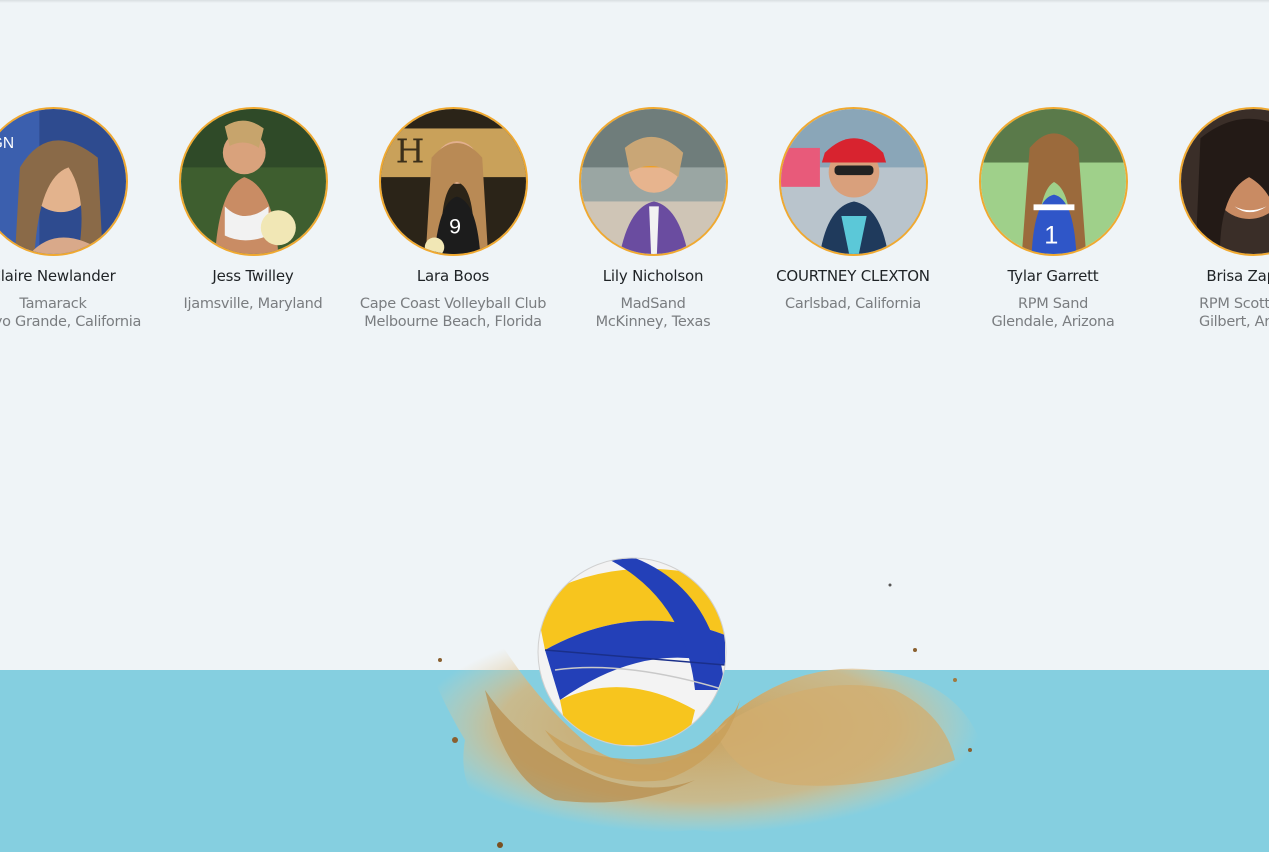 The width and height of the screenshot is (1269, 852). What do you see at coordinates (453, 304) in the screenshot?
I see `player-club: Cape Coast Volleyball Club` at bounding box center [453, 304].